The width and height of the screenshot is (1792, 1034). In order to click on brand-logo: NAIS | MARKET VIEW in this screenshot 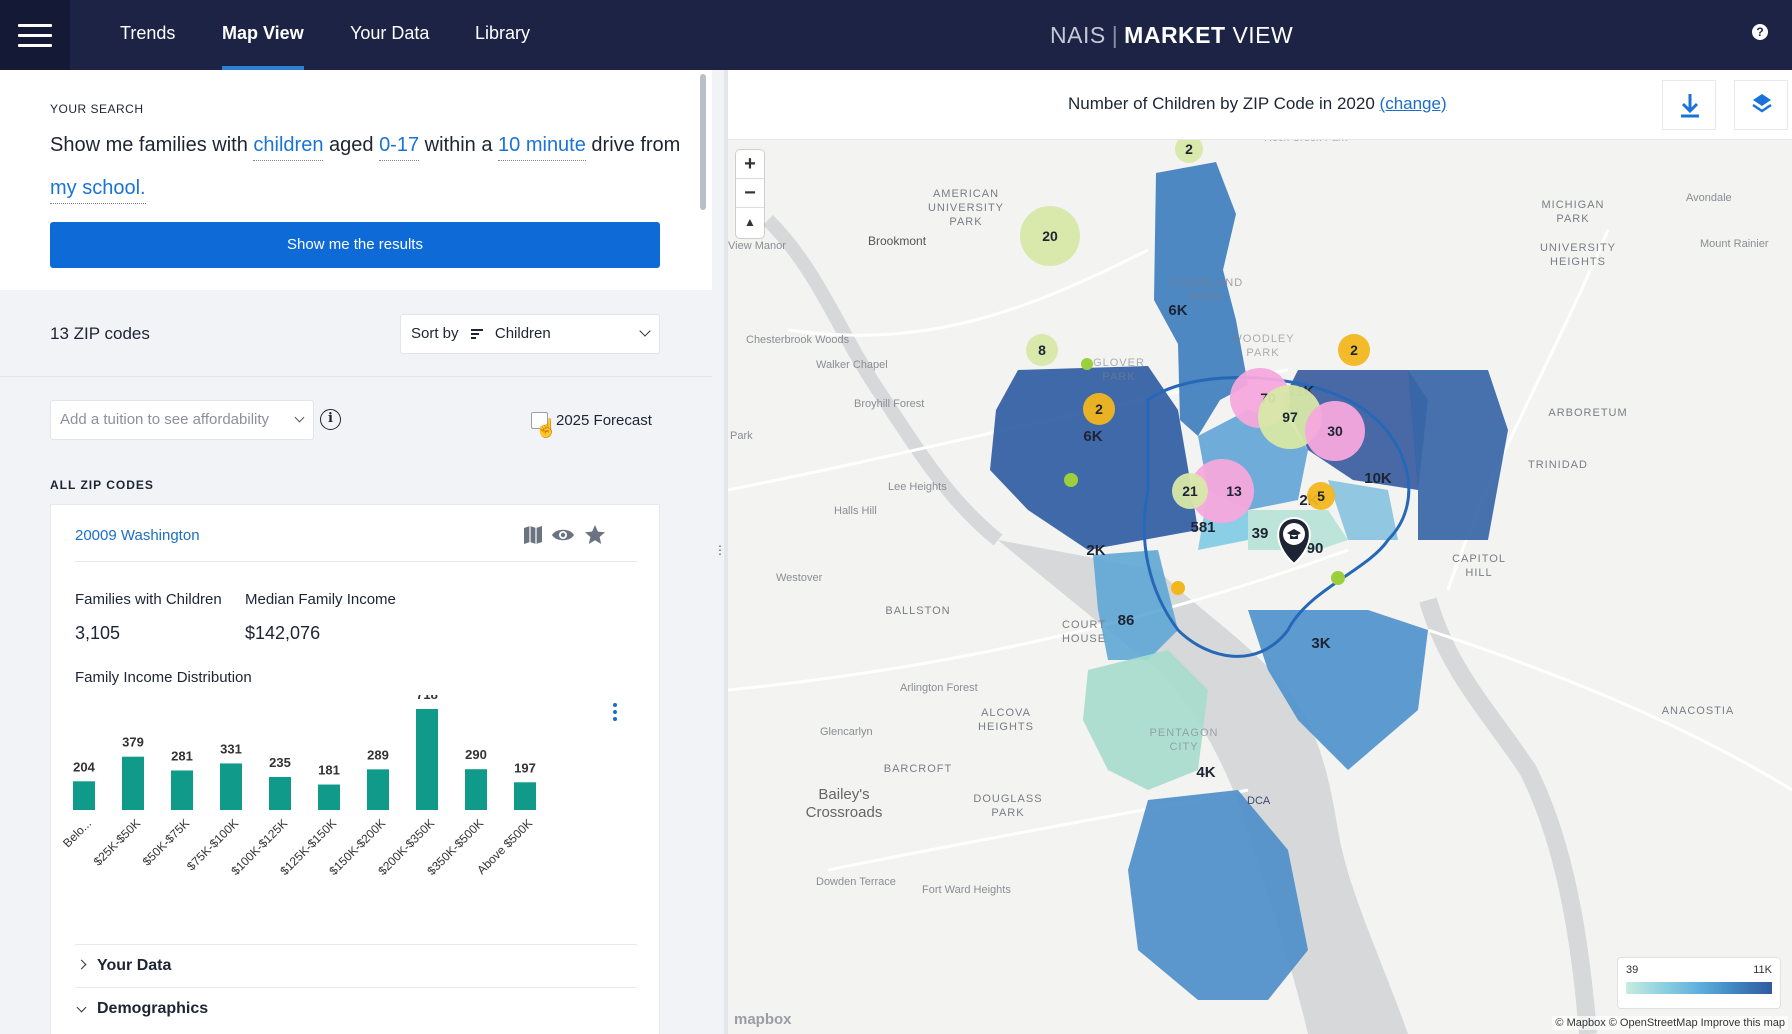, I will do `click(1172, 35)`.